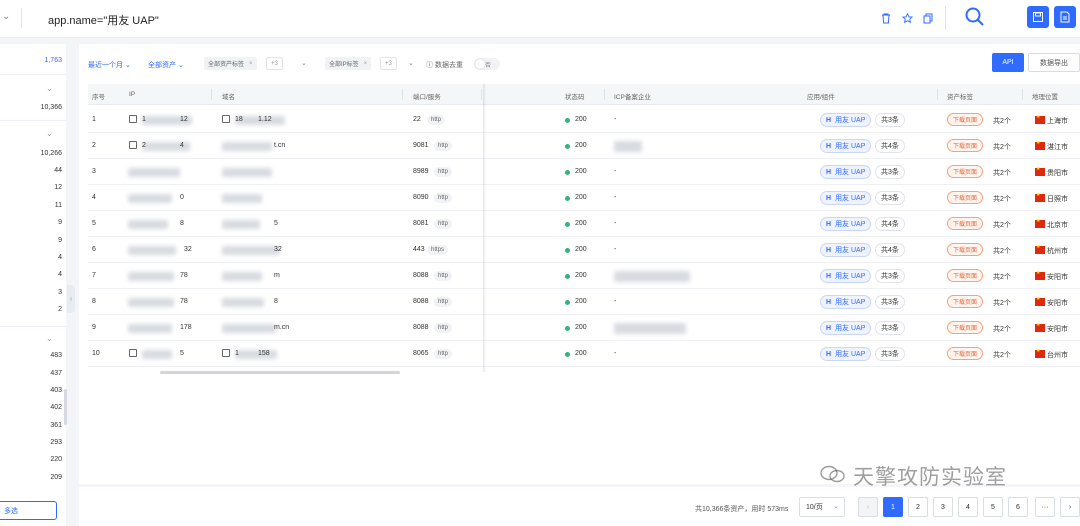  What do you see at coordinates (975, 17) in the screenshot?
I see `search-icon` at bounding box center [975, 17].